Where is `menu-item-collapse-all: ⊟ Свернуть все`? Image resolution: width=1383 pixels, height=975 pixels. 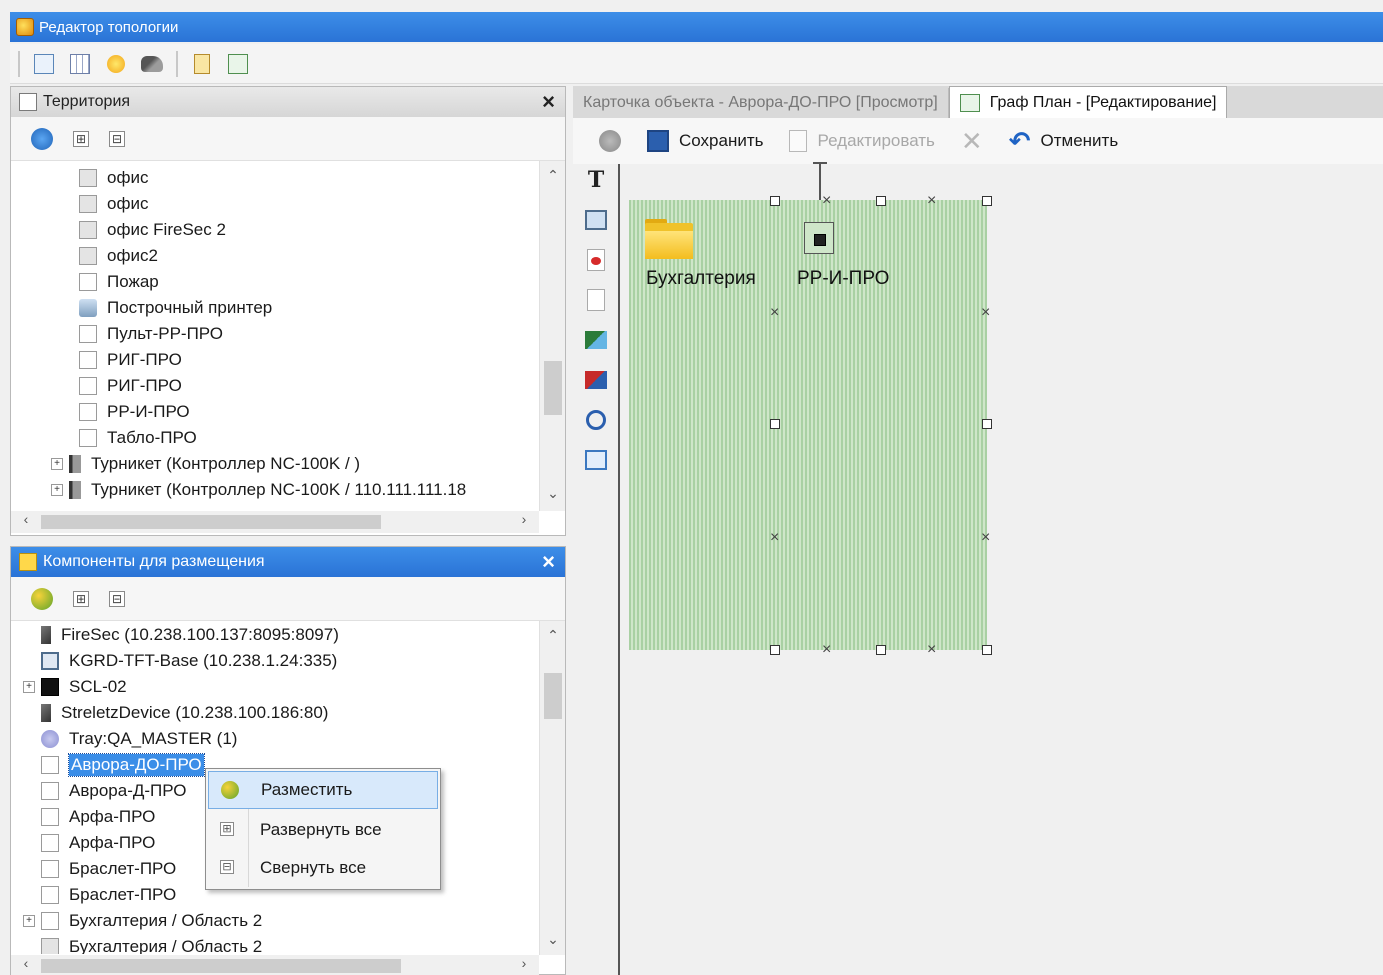 menu-item-collapse-all: ⊟ Свернуть все is located at coordinates (323, 868).